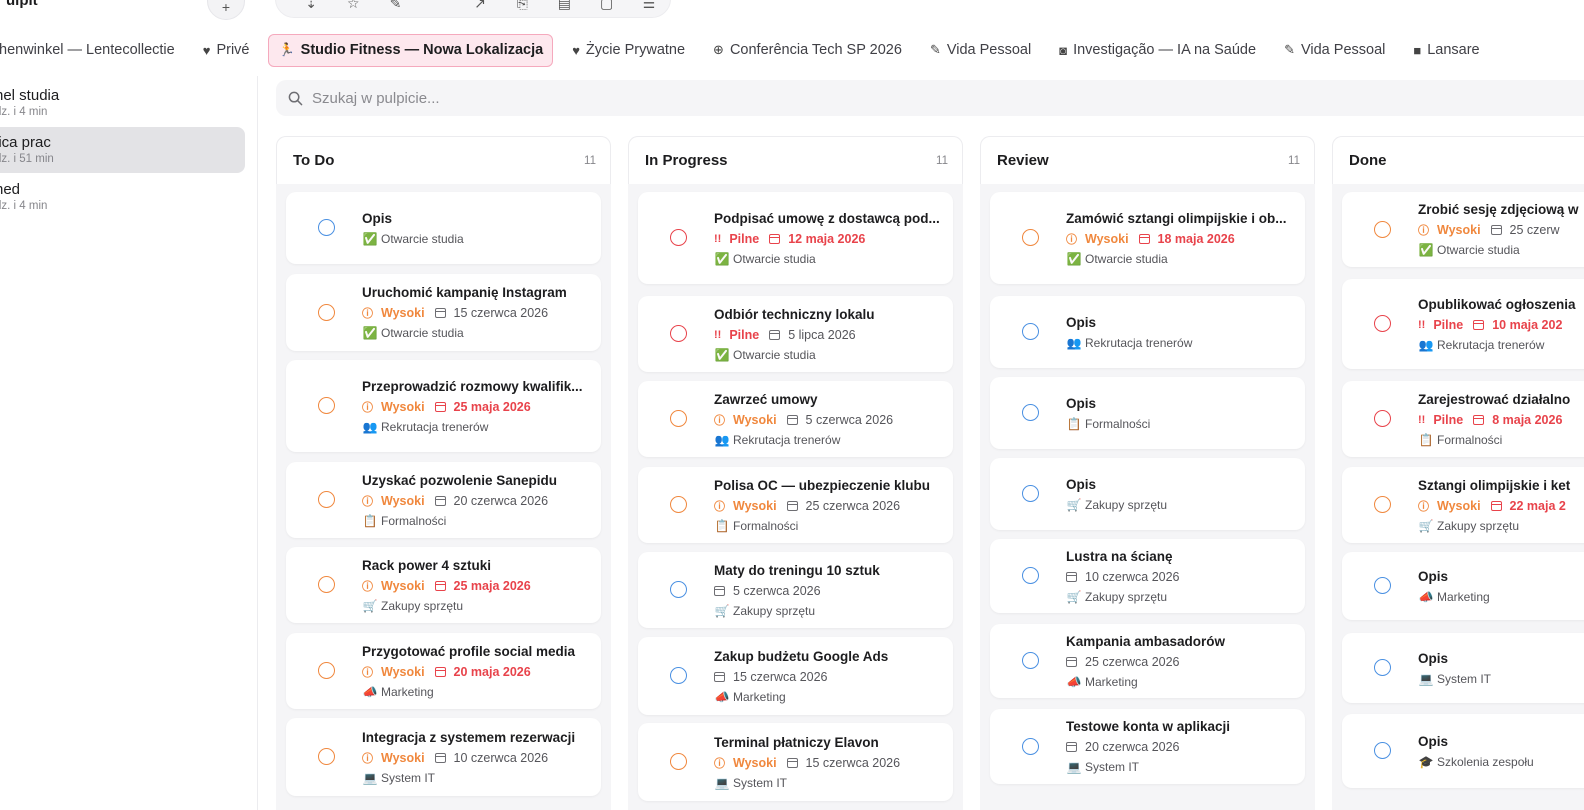 This screenshot has width=1584, height=810. I want to click on sliders-icon: ⚌, so click(649, 6).